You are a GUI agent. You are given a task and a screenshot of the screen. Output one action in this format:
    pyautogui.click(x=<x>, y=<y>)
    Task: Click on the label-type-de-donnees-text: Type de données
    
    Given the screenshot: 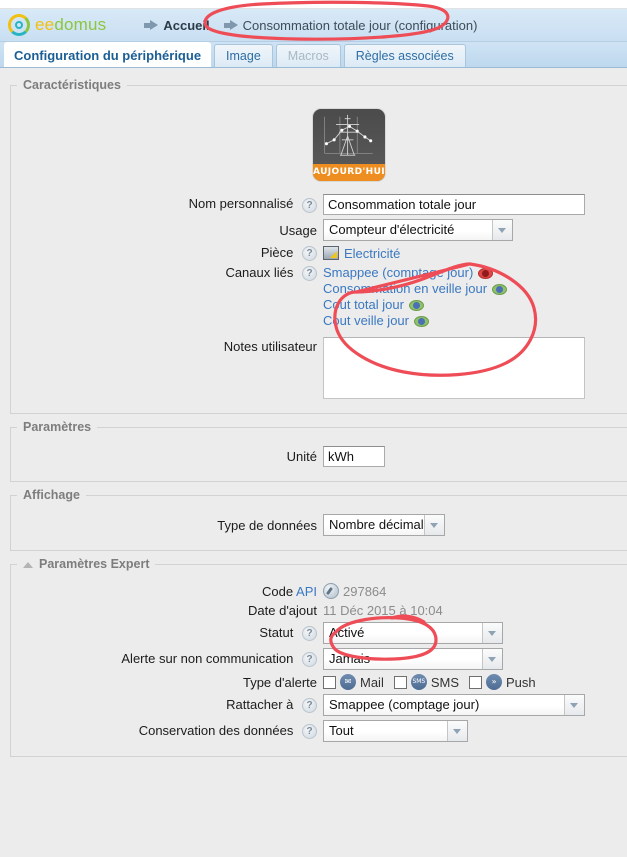 What is the action you would take?
    pyautogui.click(x=267, y=525)
    